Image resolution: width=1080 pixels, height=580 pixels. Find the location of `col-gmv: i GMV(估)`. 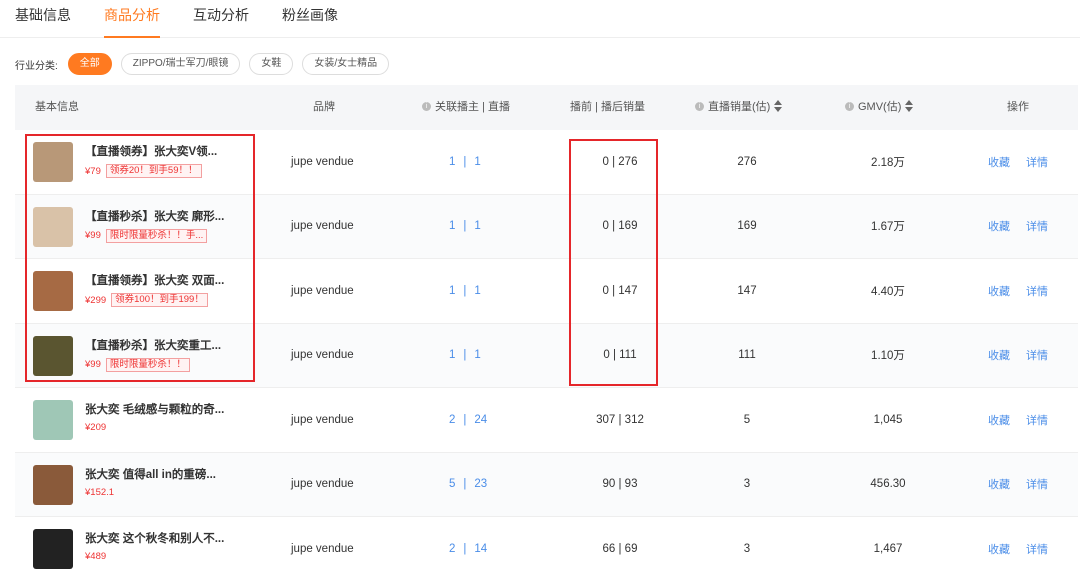

col-gmv: i GMV(估) is located at coordinates (879, 107).